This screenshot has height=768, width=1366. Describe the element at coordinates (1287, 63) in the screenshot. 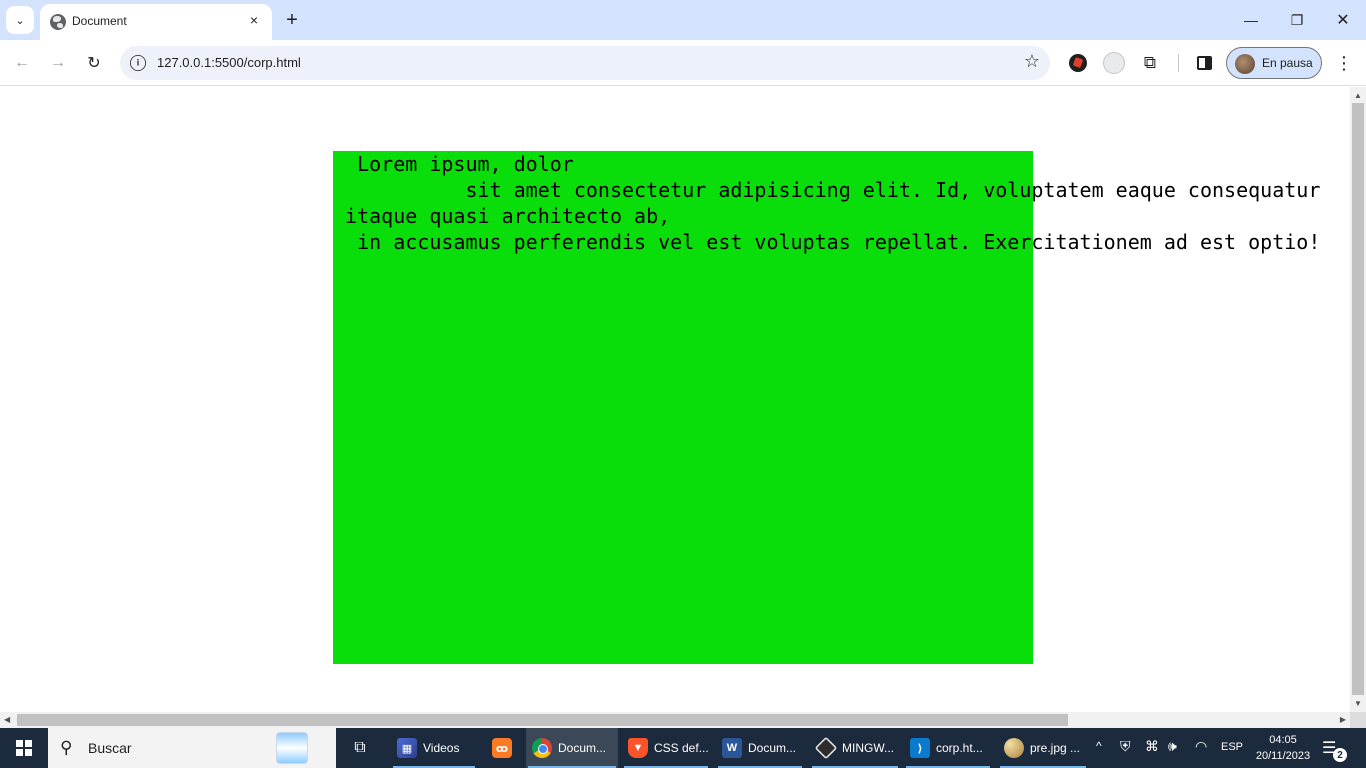

I see `profile-label: En pausa` at that location.